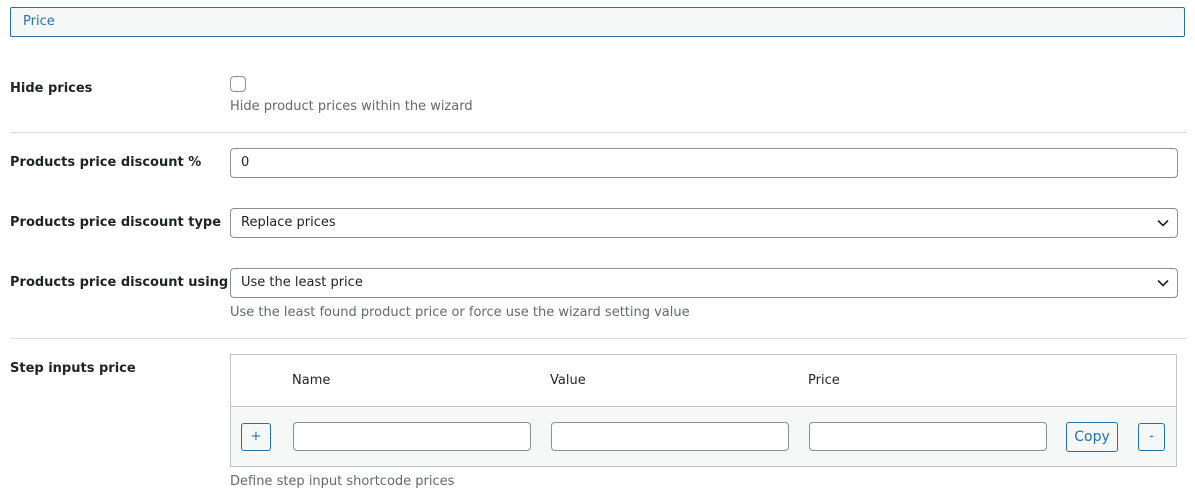 This screenshot has width=1195, height=503. What do you see at coordinates (342, 481) in the screenshot?
I see `step-inputs-description: Define step input shortcode prices` at bounding box center [342, 481].